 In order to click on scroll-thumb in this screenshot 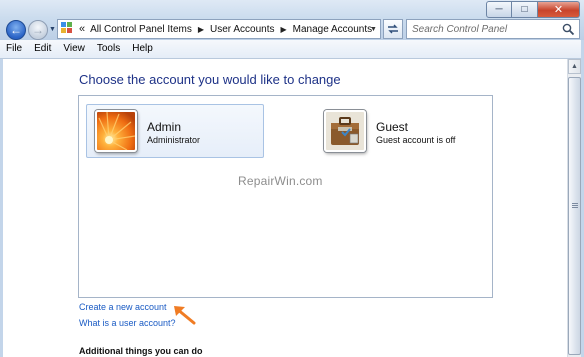, I will do `click(574, 216)`.